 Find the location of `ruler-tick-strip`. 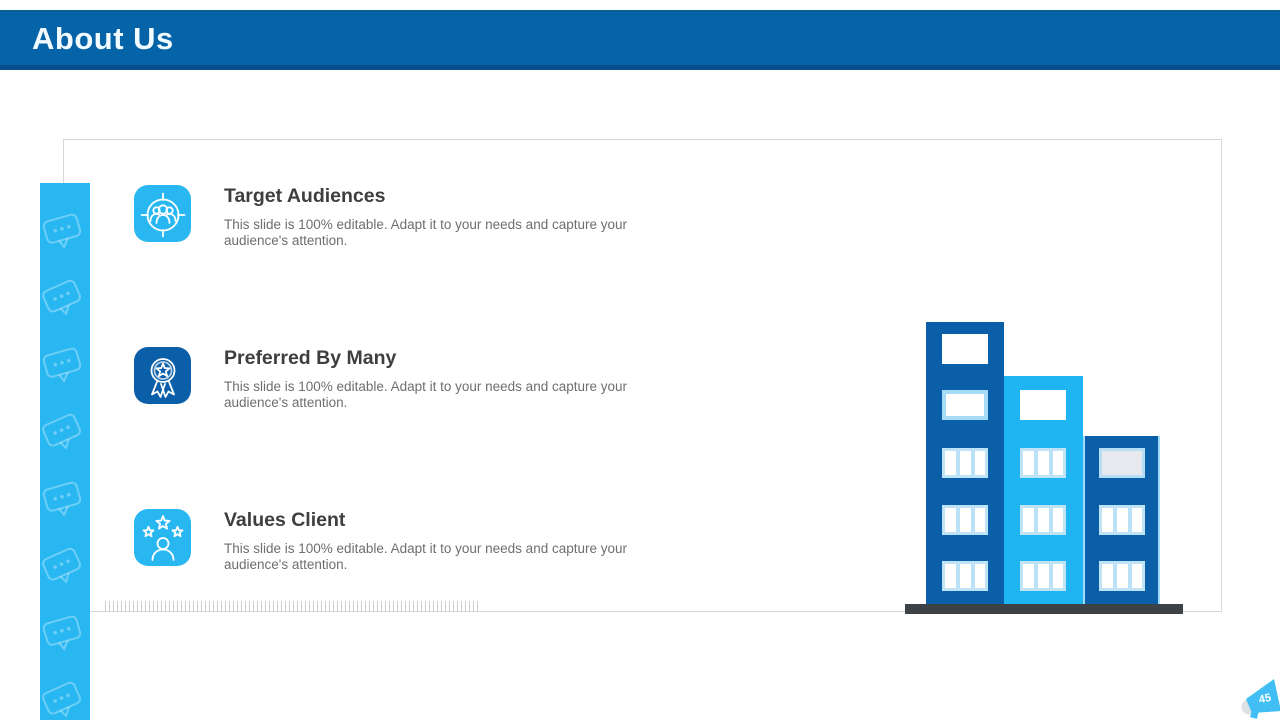

ruler-tick-strip is located at coordinates (293, 606).